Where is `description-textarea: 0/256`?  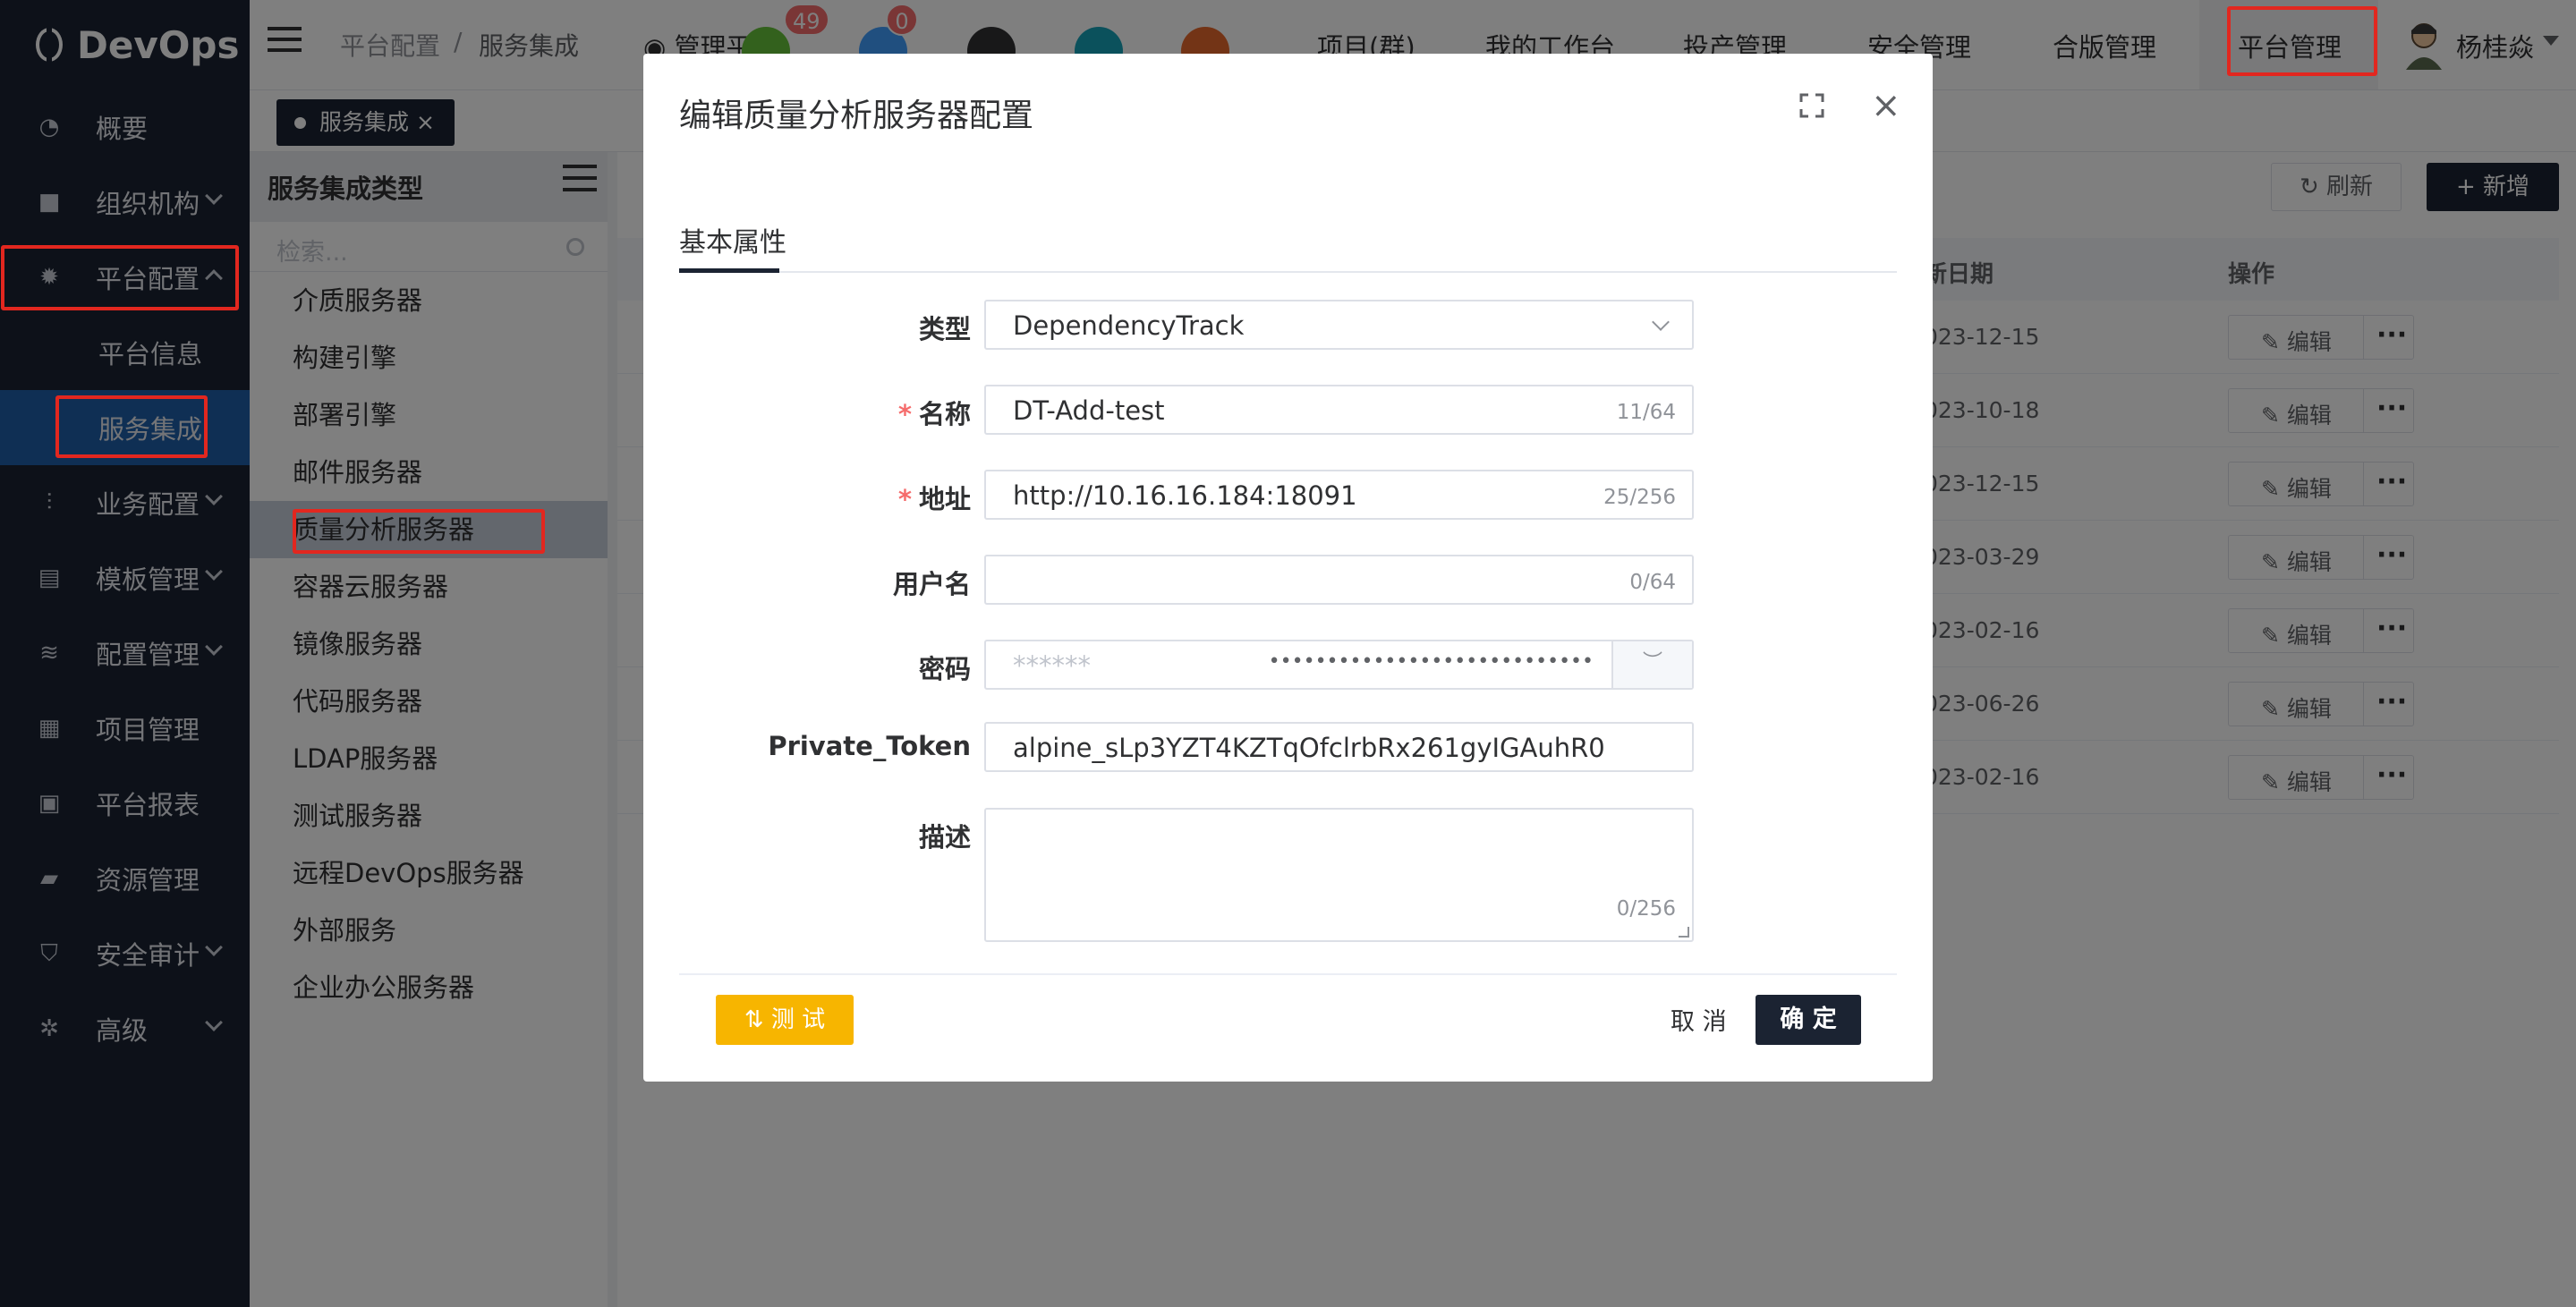
description-textarea: 0/256 is located at coordinates (1339, 875).